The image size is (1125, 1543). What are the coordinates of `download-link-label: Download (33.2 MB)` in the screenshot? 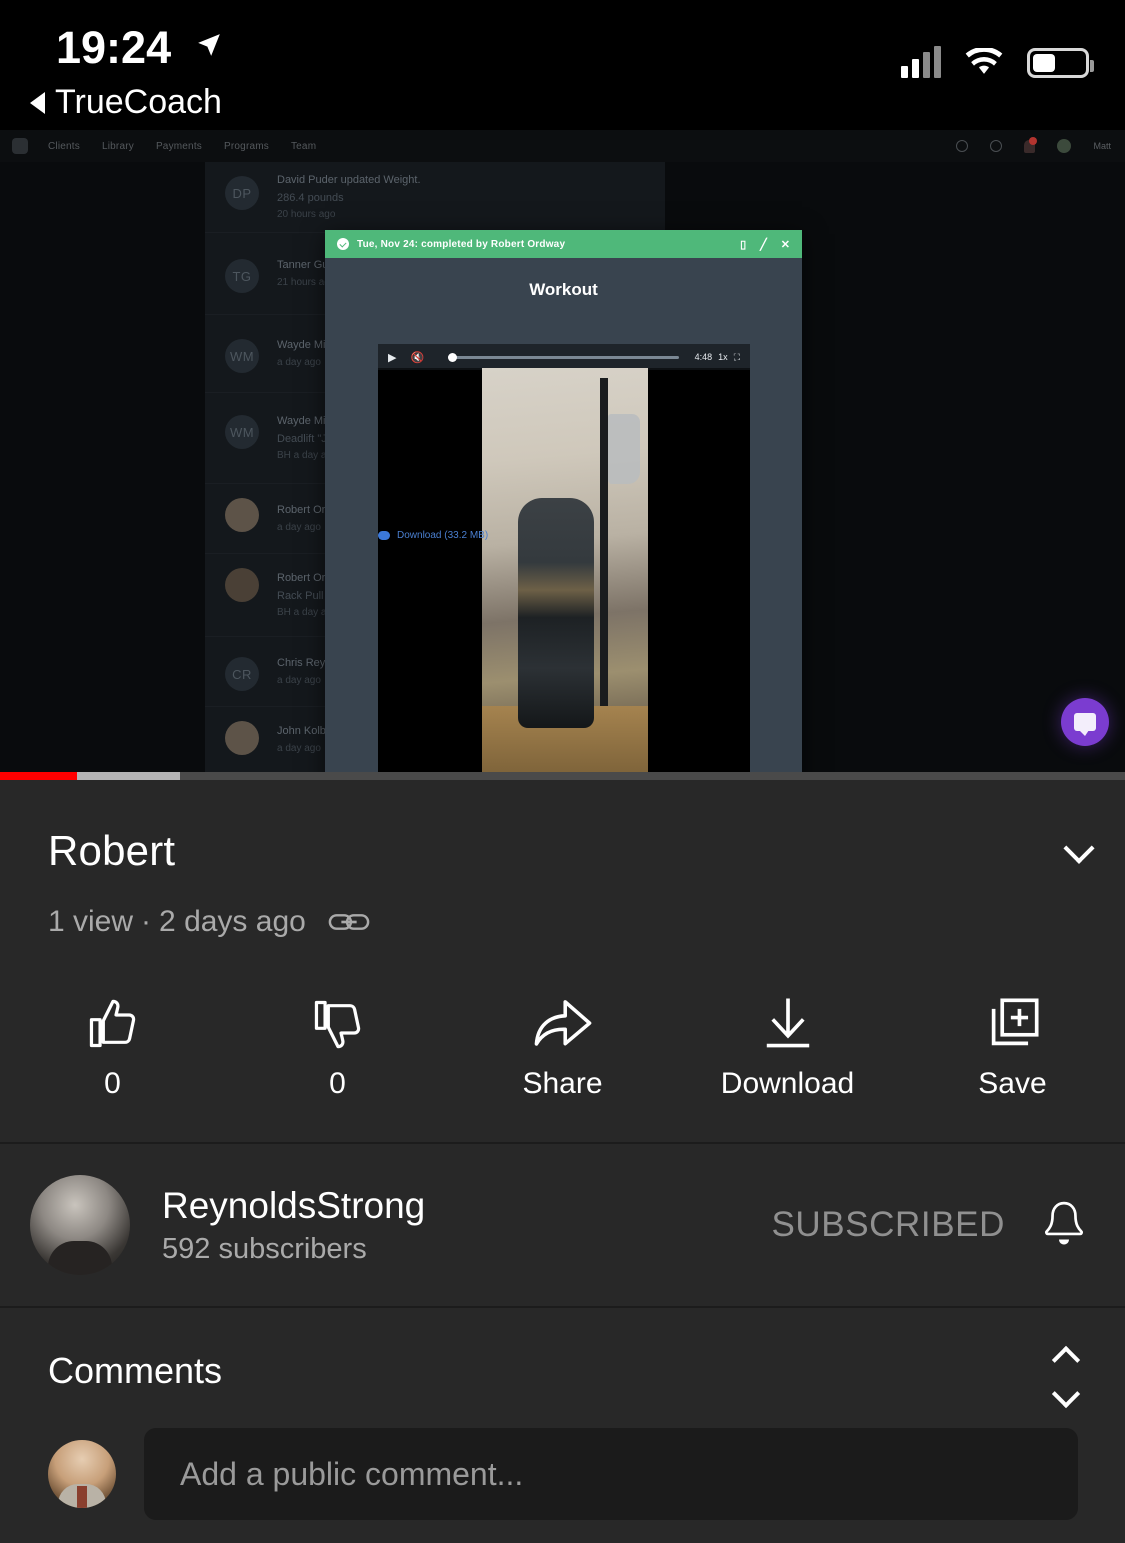 It's located at (443, 535).